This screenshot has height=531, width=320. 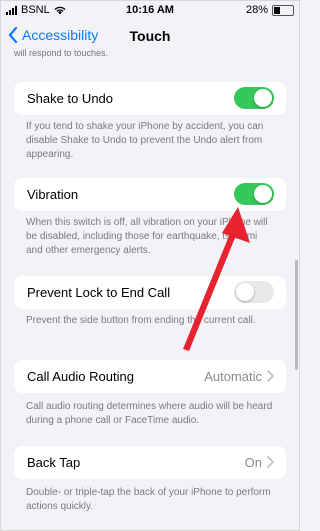 I want to click on annotation-arrow-icon, so click(x=216, y=279).